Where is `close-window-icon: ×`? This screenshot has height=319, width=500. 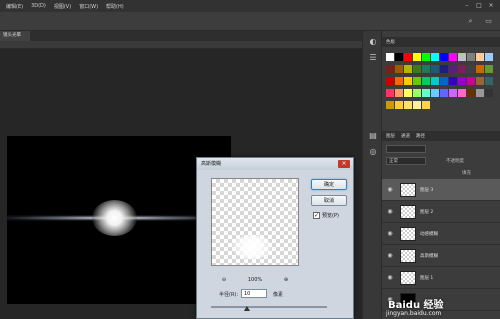 close-window-icon: × is located at coordinates (491, 6).